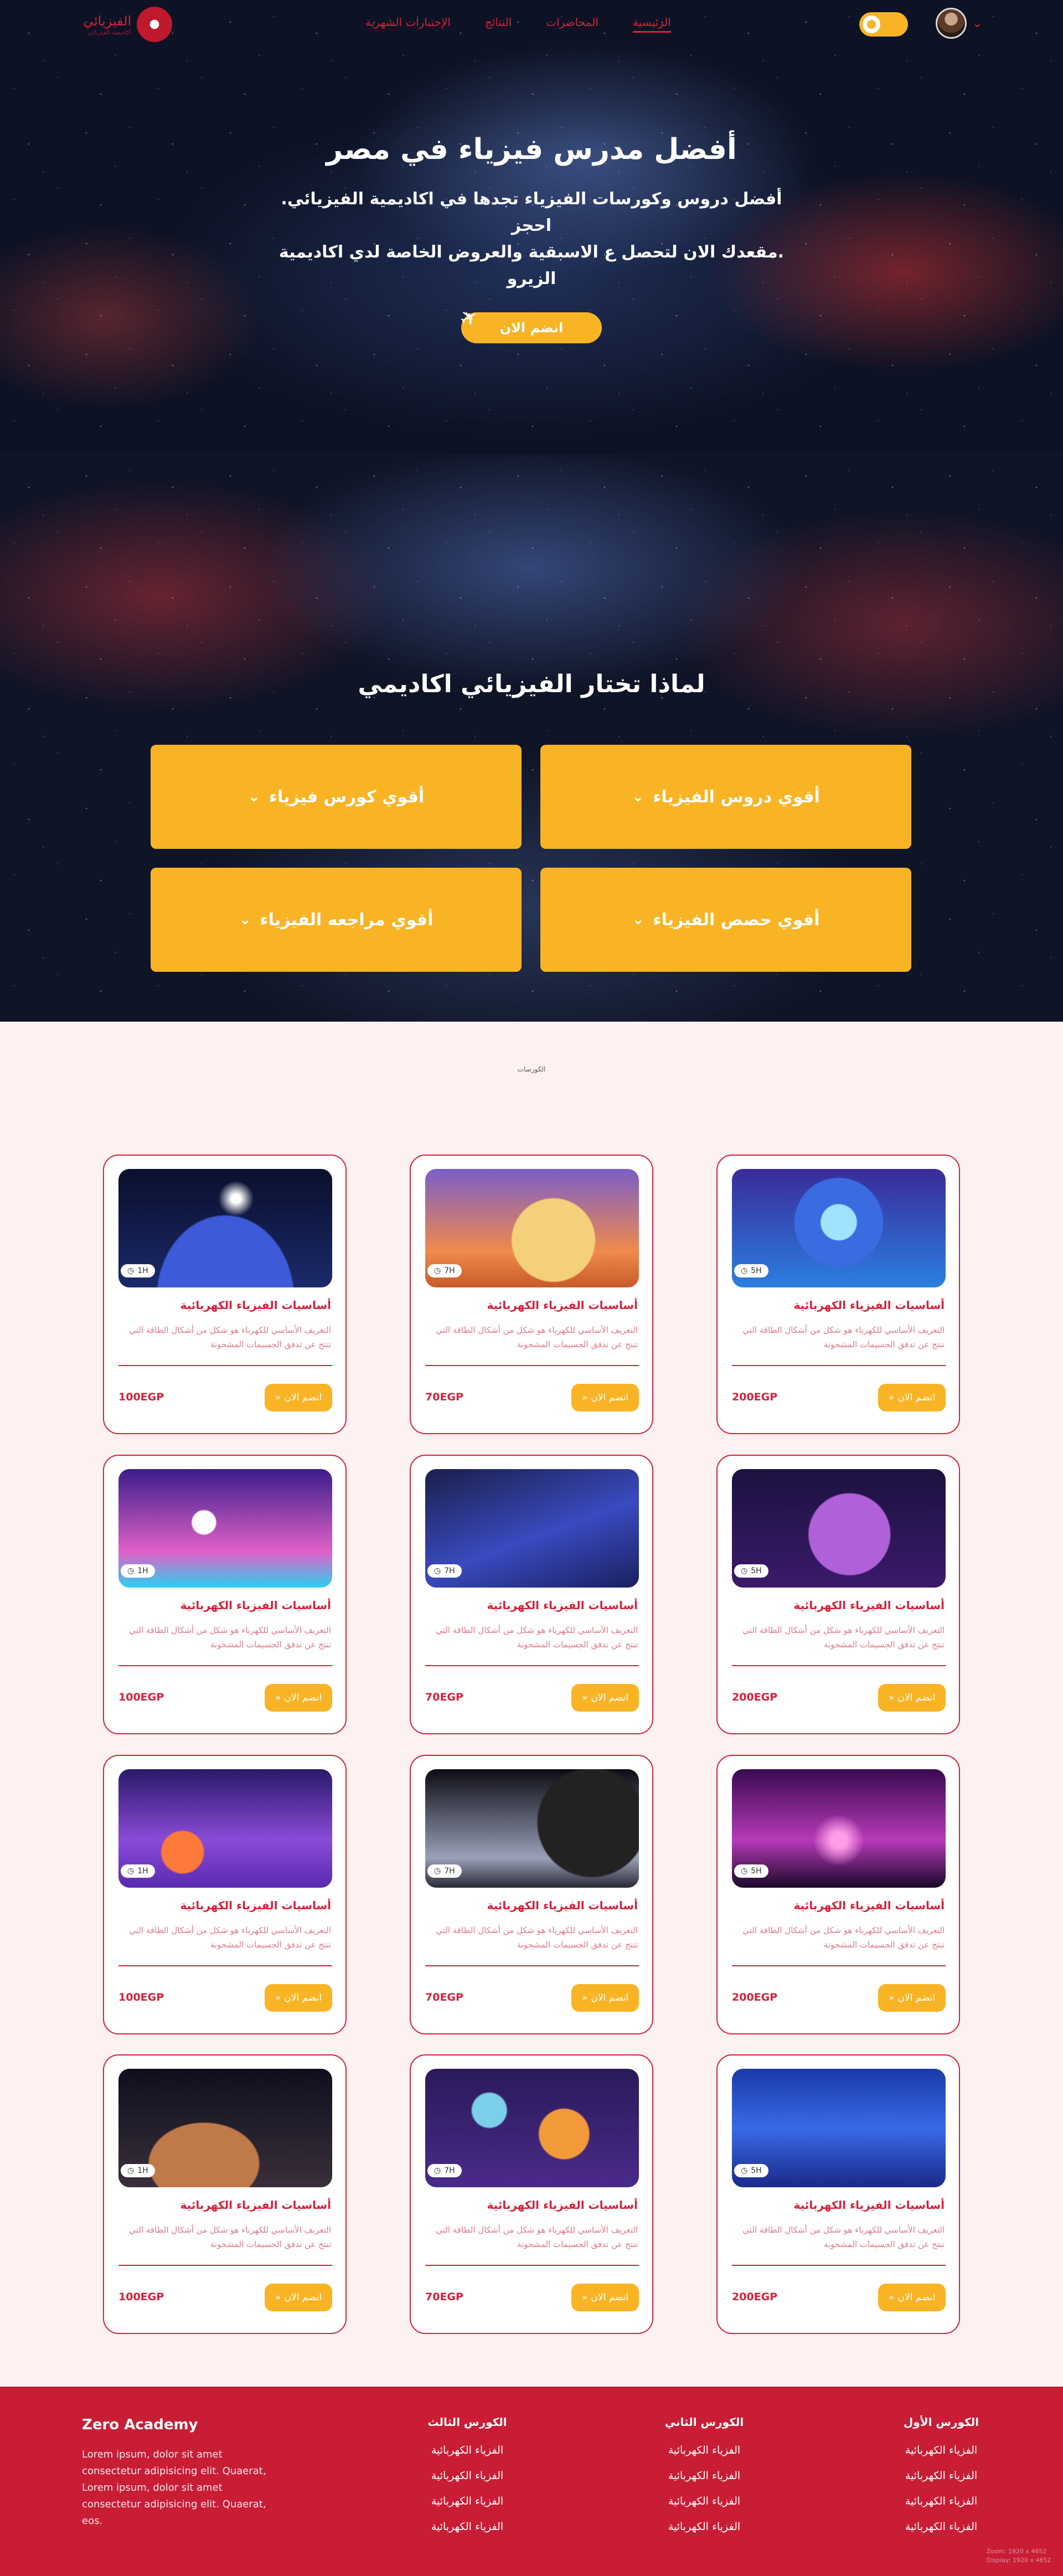 Image resolution: width=1063 pixels, height=2576 pixels. What do you see at coordinates (444, 1997) in the screenshot?
I see `course-price: 70EGP` at bounding box center [444, 1997].